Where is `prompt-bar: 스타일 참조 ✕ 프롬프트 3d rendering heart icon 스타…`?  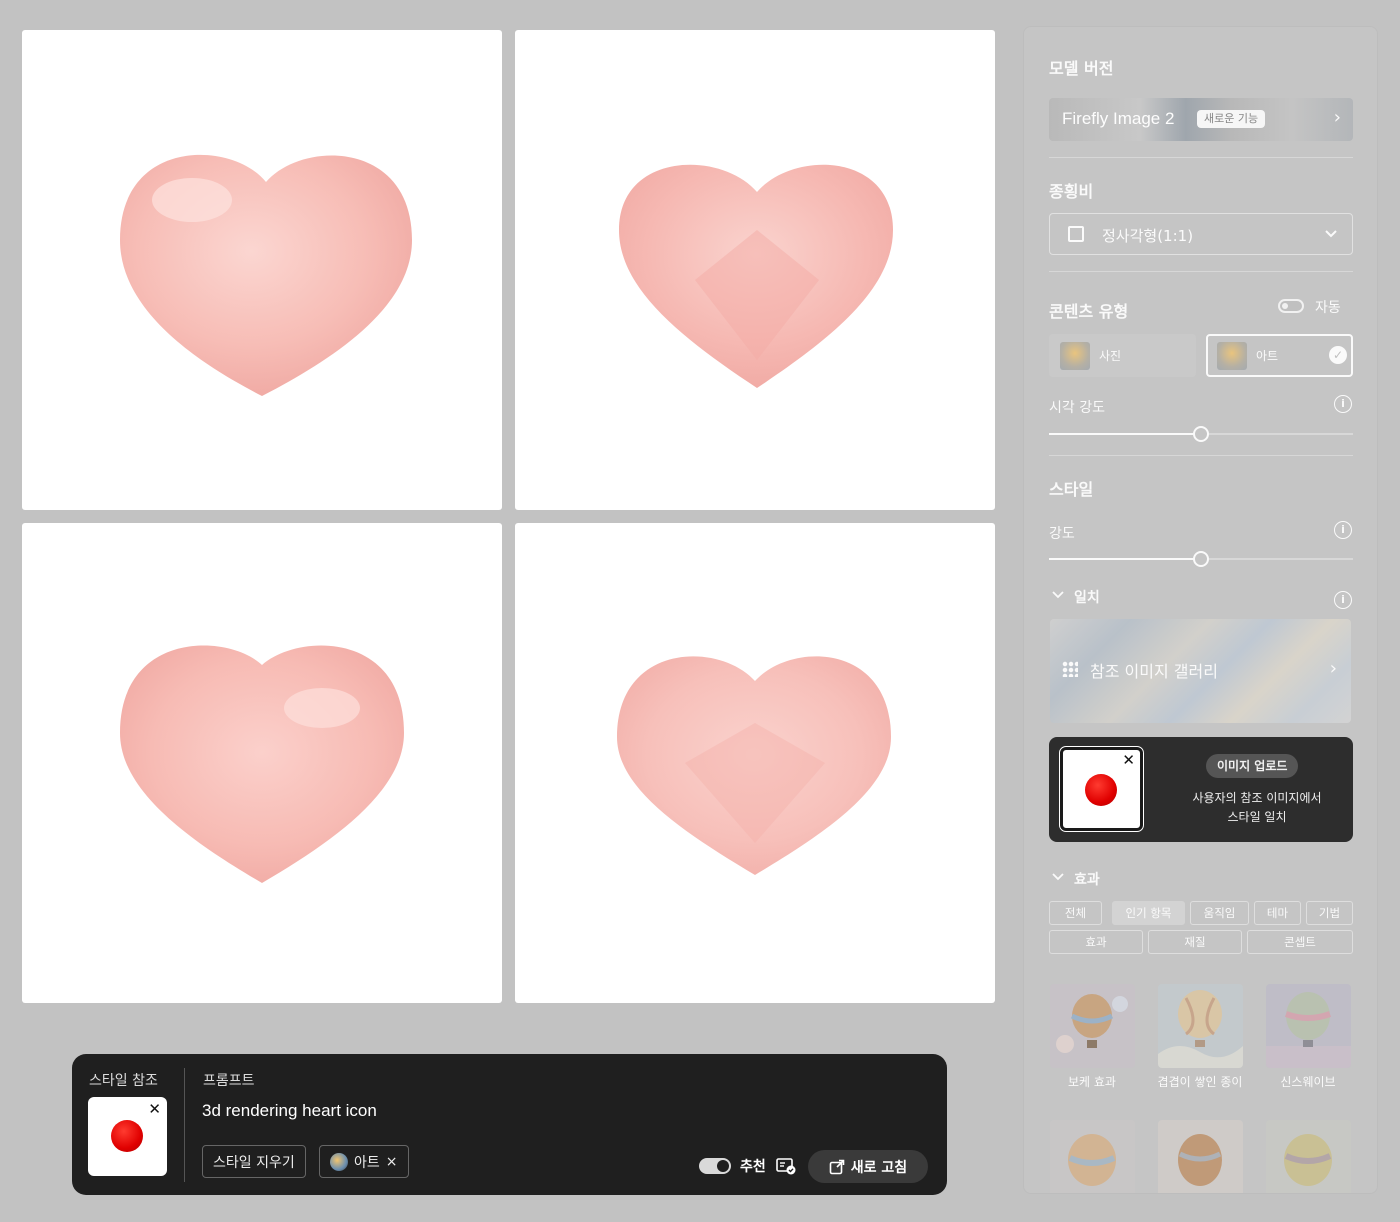
prompt-bar: 스타일 참조 ✕ 프롬프트 3d rendering heart icon 스타… is located at coordinates (509, 1124).